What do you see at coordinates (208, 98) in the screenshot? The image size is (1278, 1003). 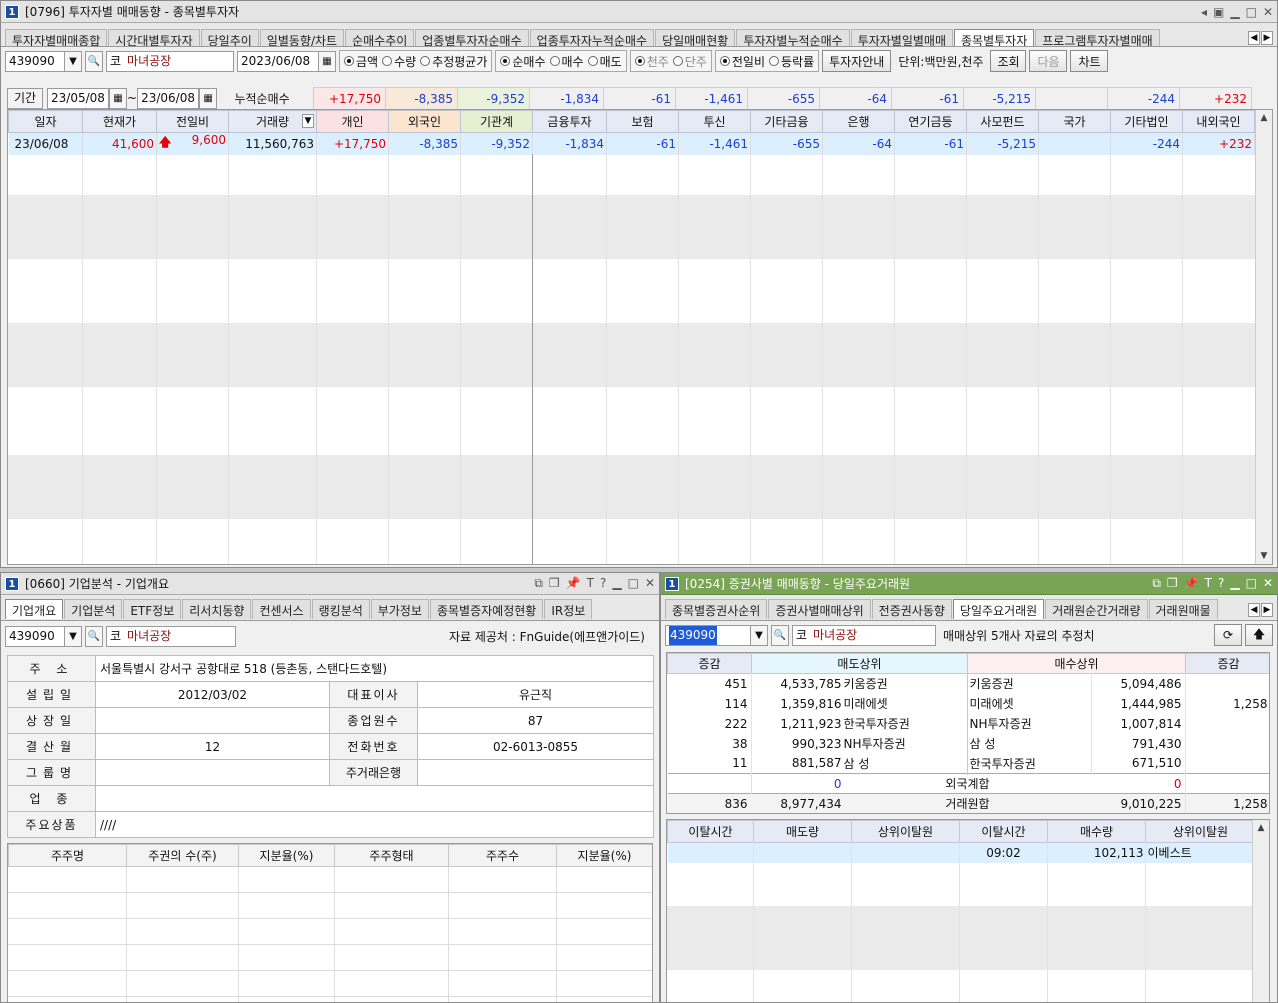 I see `to-calendar-icon: ▦` at bounding box center [208, 98].